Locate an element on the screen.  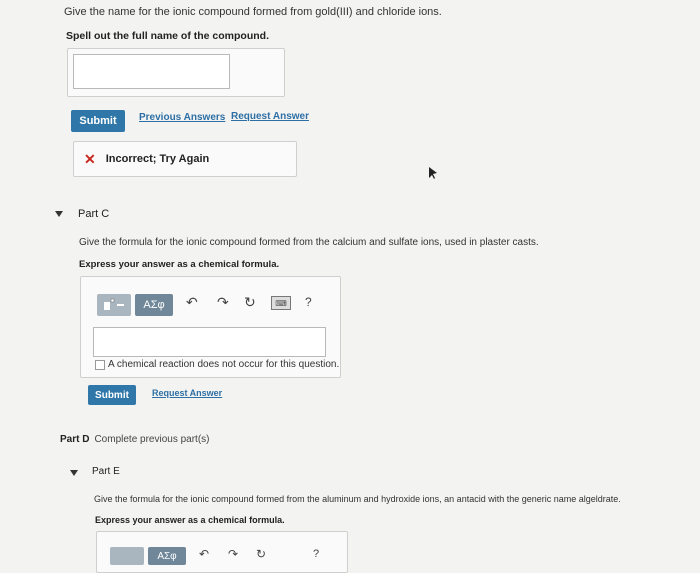
parte-greek-symbols-button: ΑΣφ is located at coordinates (167, 556).